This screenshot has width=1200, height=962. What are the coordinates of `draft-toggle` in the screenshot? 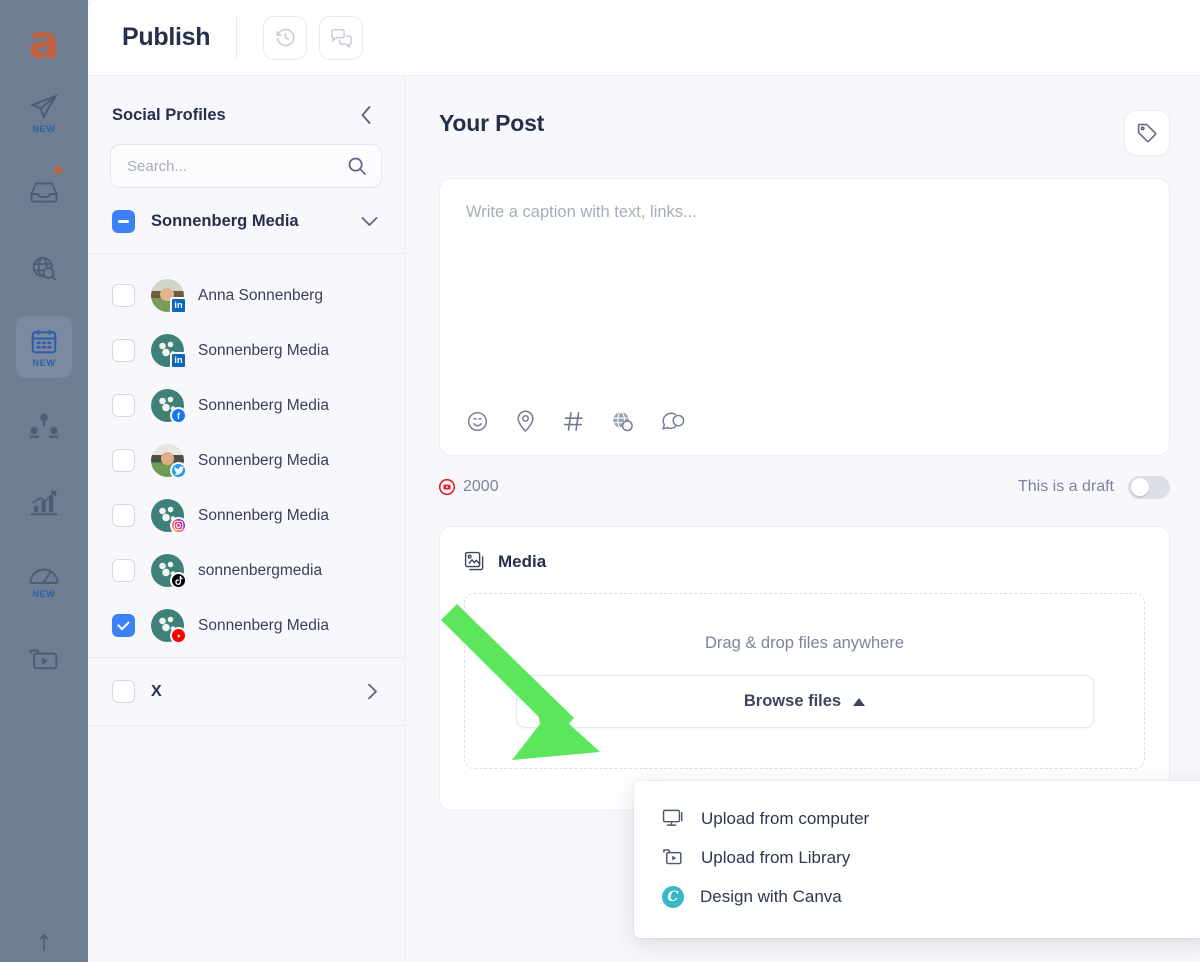 It's located at (1149, 487).